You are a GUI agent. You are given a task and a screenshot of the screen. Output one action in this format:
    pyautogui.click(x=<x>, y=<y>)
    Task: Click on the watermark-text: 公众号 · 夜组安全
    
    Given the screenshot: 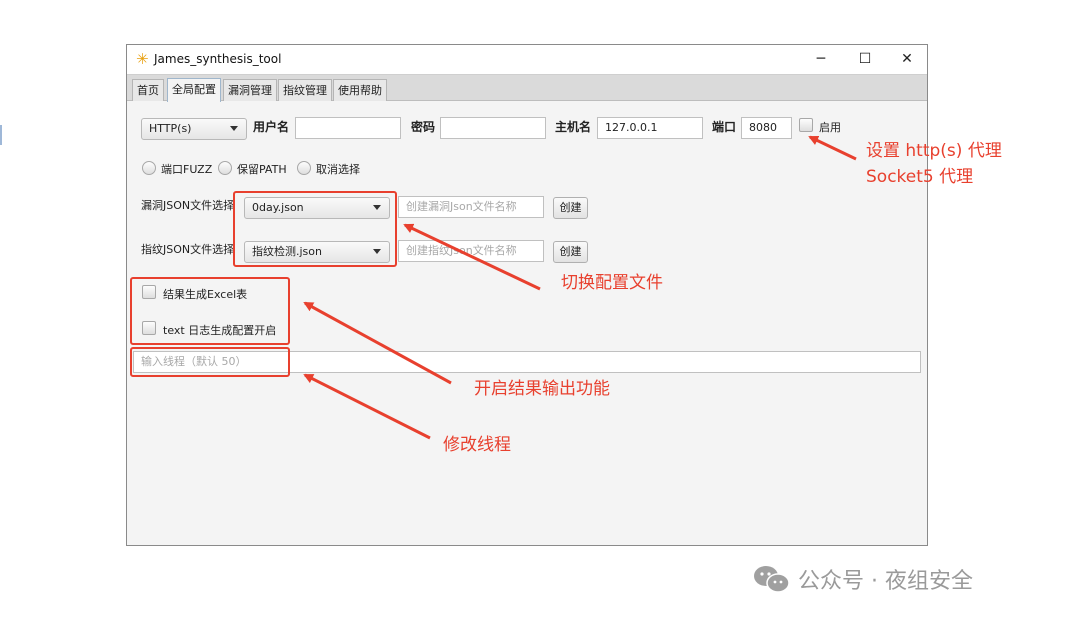 What is the action you would take?
    pyautogui.click(x=885, y=581)
    